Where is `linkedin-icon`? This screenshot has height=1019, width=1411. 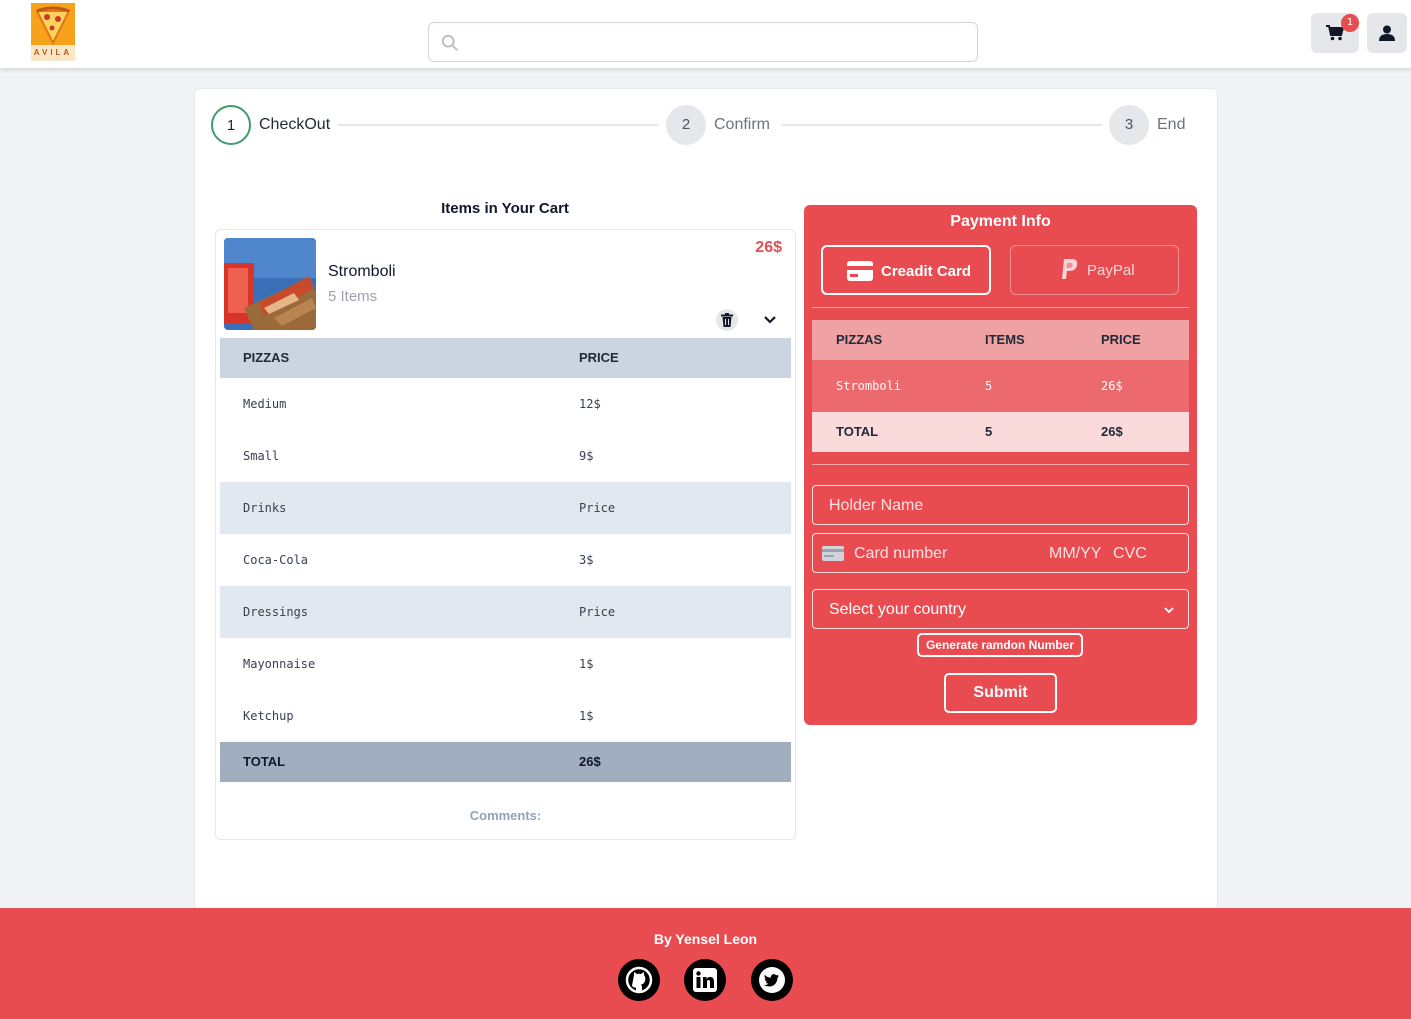
linkedin-icon is located at coordinates (705, 980).